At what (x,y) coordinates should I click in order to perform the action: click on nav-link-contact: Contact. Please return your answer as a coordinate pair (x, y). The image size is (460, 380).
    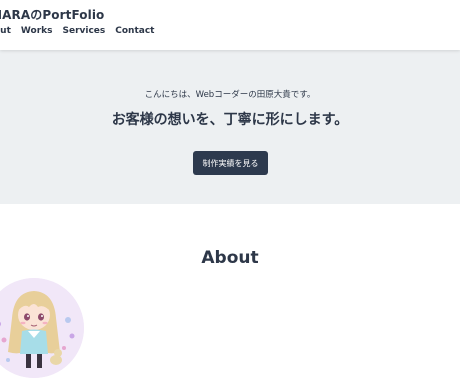
    Looking at the image, I should click on (134, 31).